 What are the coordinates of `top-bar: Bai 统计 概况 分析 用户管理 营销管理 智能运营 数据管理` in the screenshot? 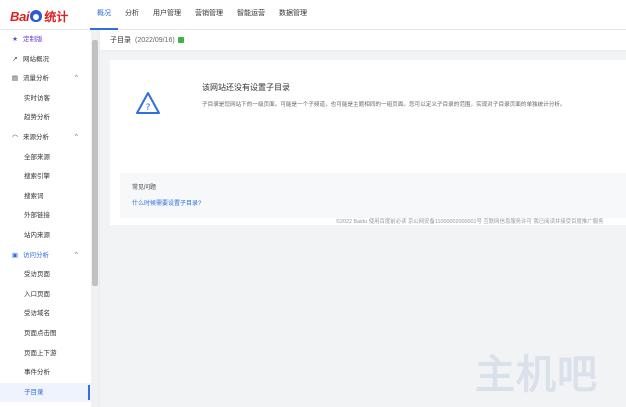 It's located at (313, 15).